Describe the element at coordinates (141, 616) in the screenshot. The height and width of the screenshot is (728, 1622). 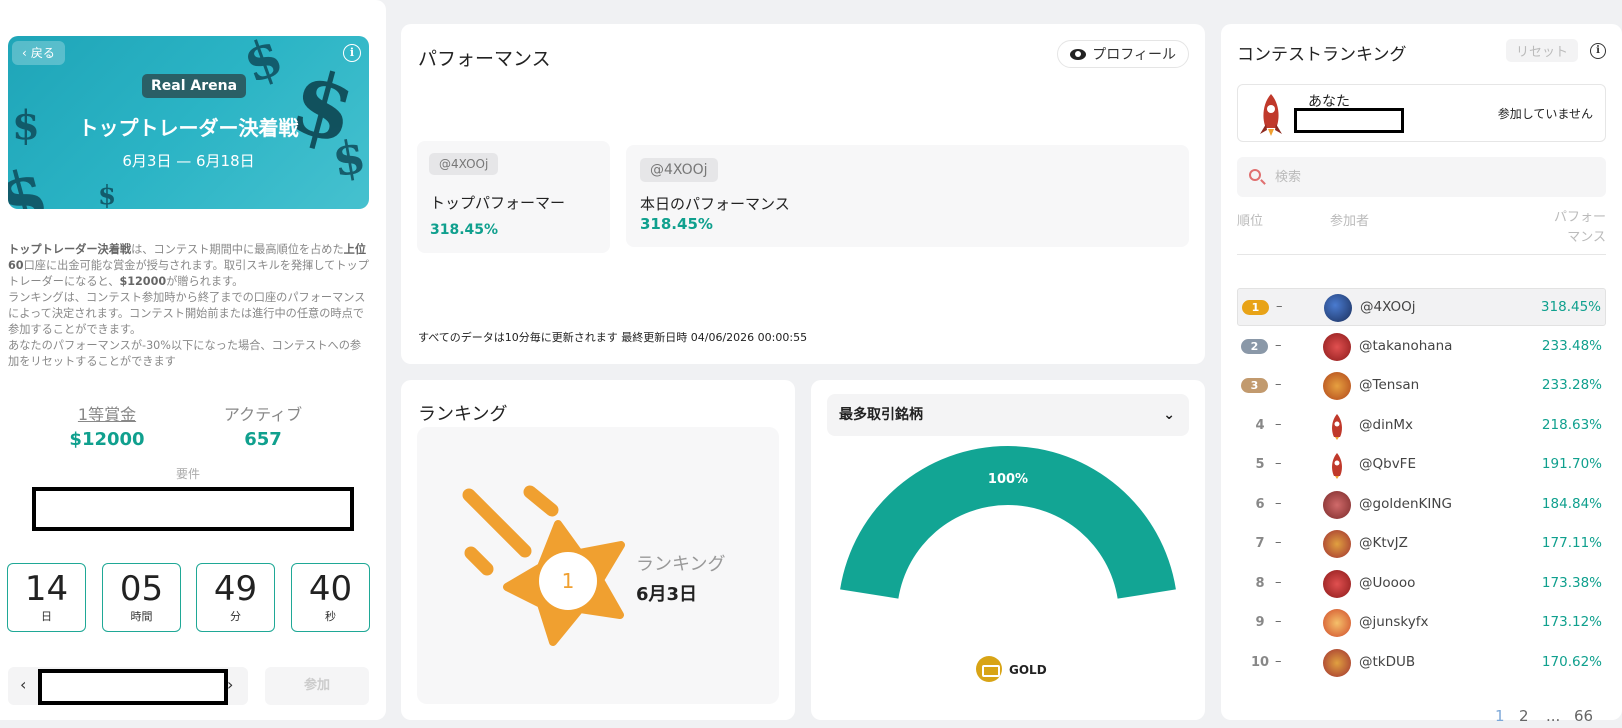
I see `countdown-unit: 時間` at that location.